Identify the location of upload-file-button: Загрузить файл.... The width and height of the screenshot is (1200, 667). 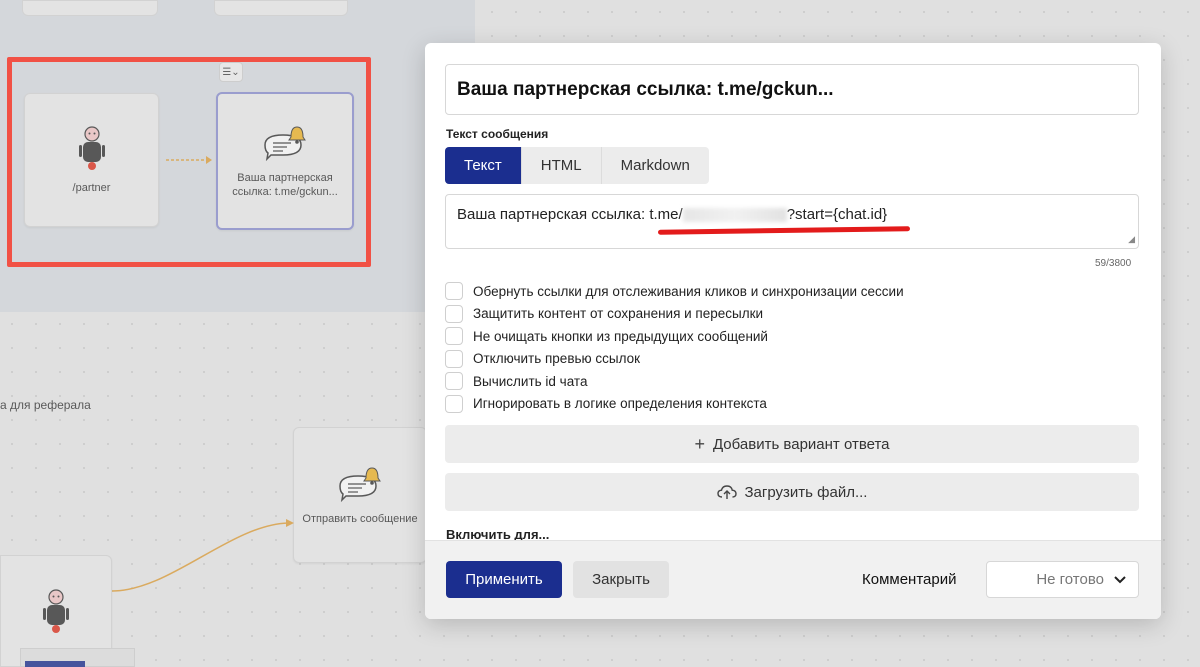
(792, 492).